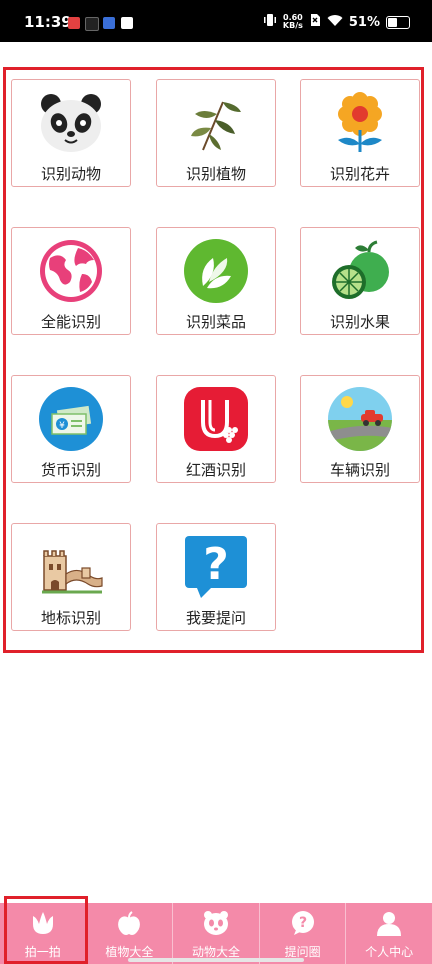 The width and height of the screenshot is (432, 964). I want to click on question-icon: ?, so click(216, 567).